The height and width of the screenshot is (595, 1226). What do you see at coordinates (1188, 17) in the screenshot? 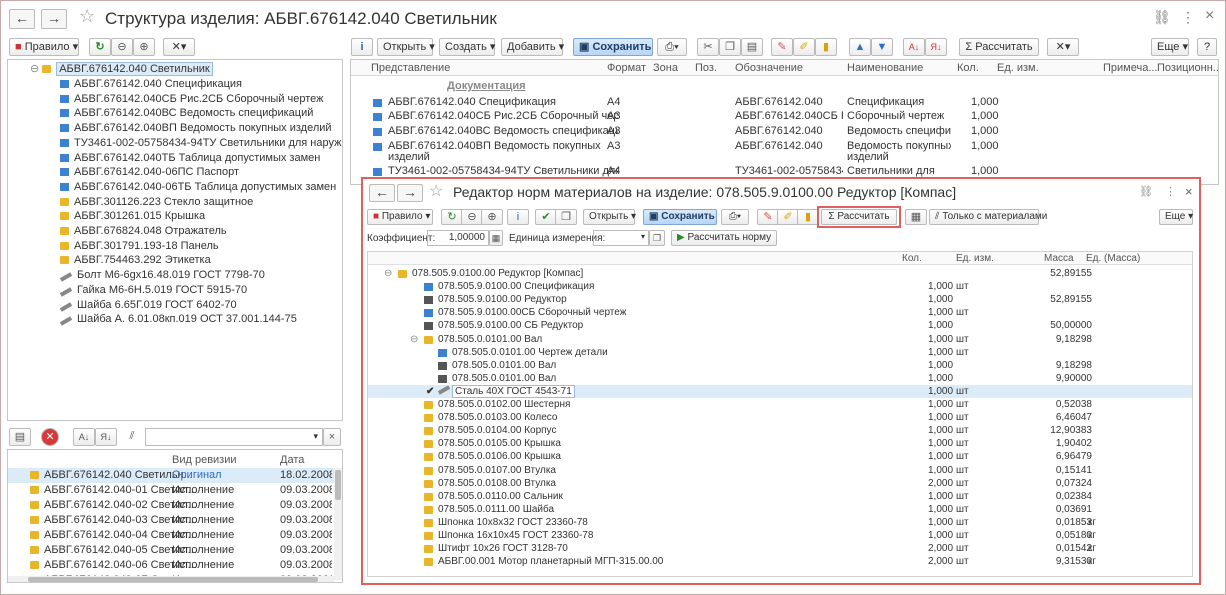
I see `more-icon: ⋮` at bounding box center [1188, 17].